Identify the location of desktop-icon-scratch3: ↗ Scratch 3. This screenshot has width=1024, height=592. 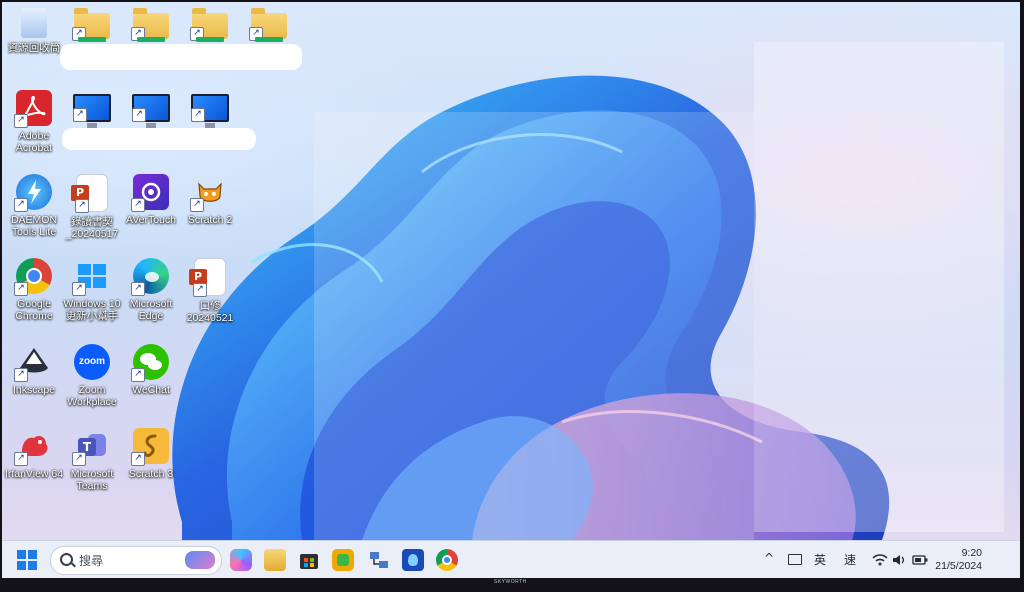
(151, 467).